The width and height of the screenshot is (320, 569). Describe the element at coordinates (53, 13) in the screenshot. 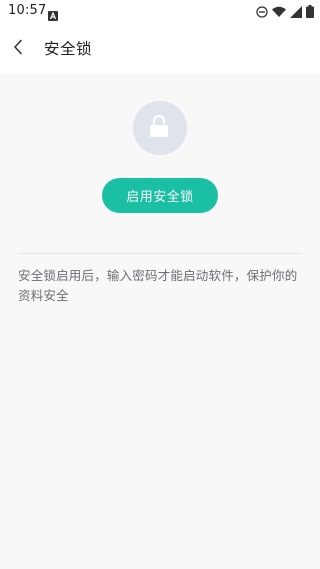

I see `notification-a-icon` at that location.